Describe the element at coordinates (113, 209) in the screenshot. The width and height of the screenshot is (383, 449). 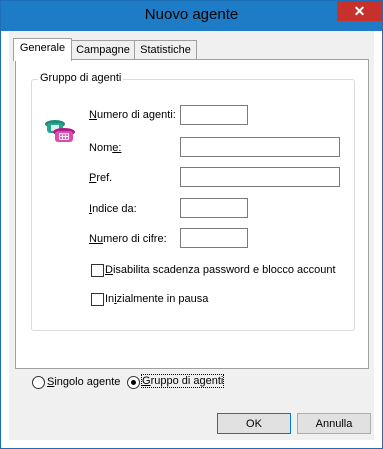
I see `index-from-label: Indice da:` at that location.